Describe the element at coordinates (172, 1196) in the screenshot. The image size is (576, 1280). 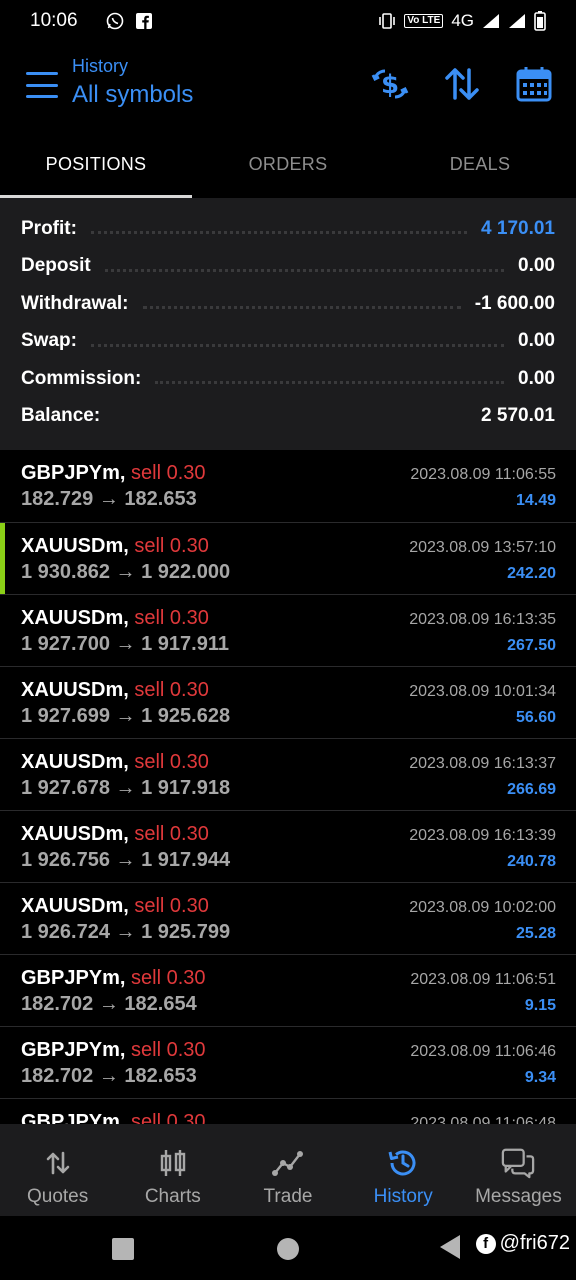
I see `nav-charts-label: Charts` at that location.